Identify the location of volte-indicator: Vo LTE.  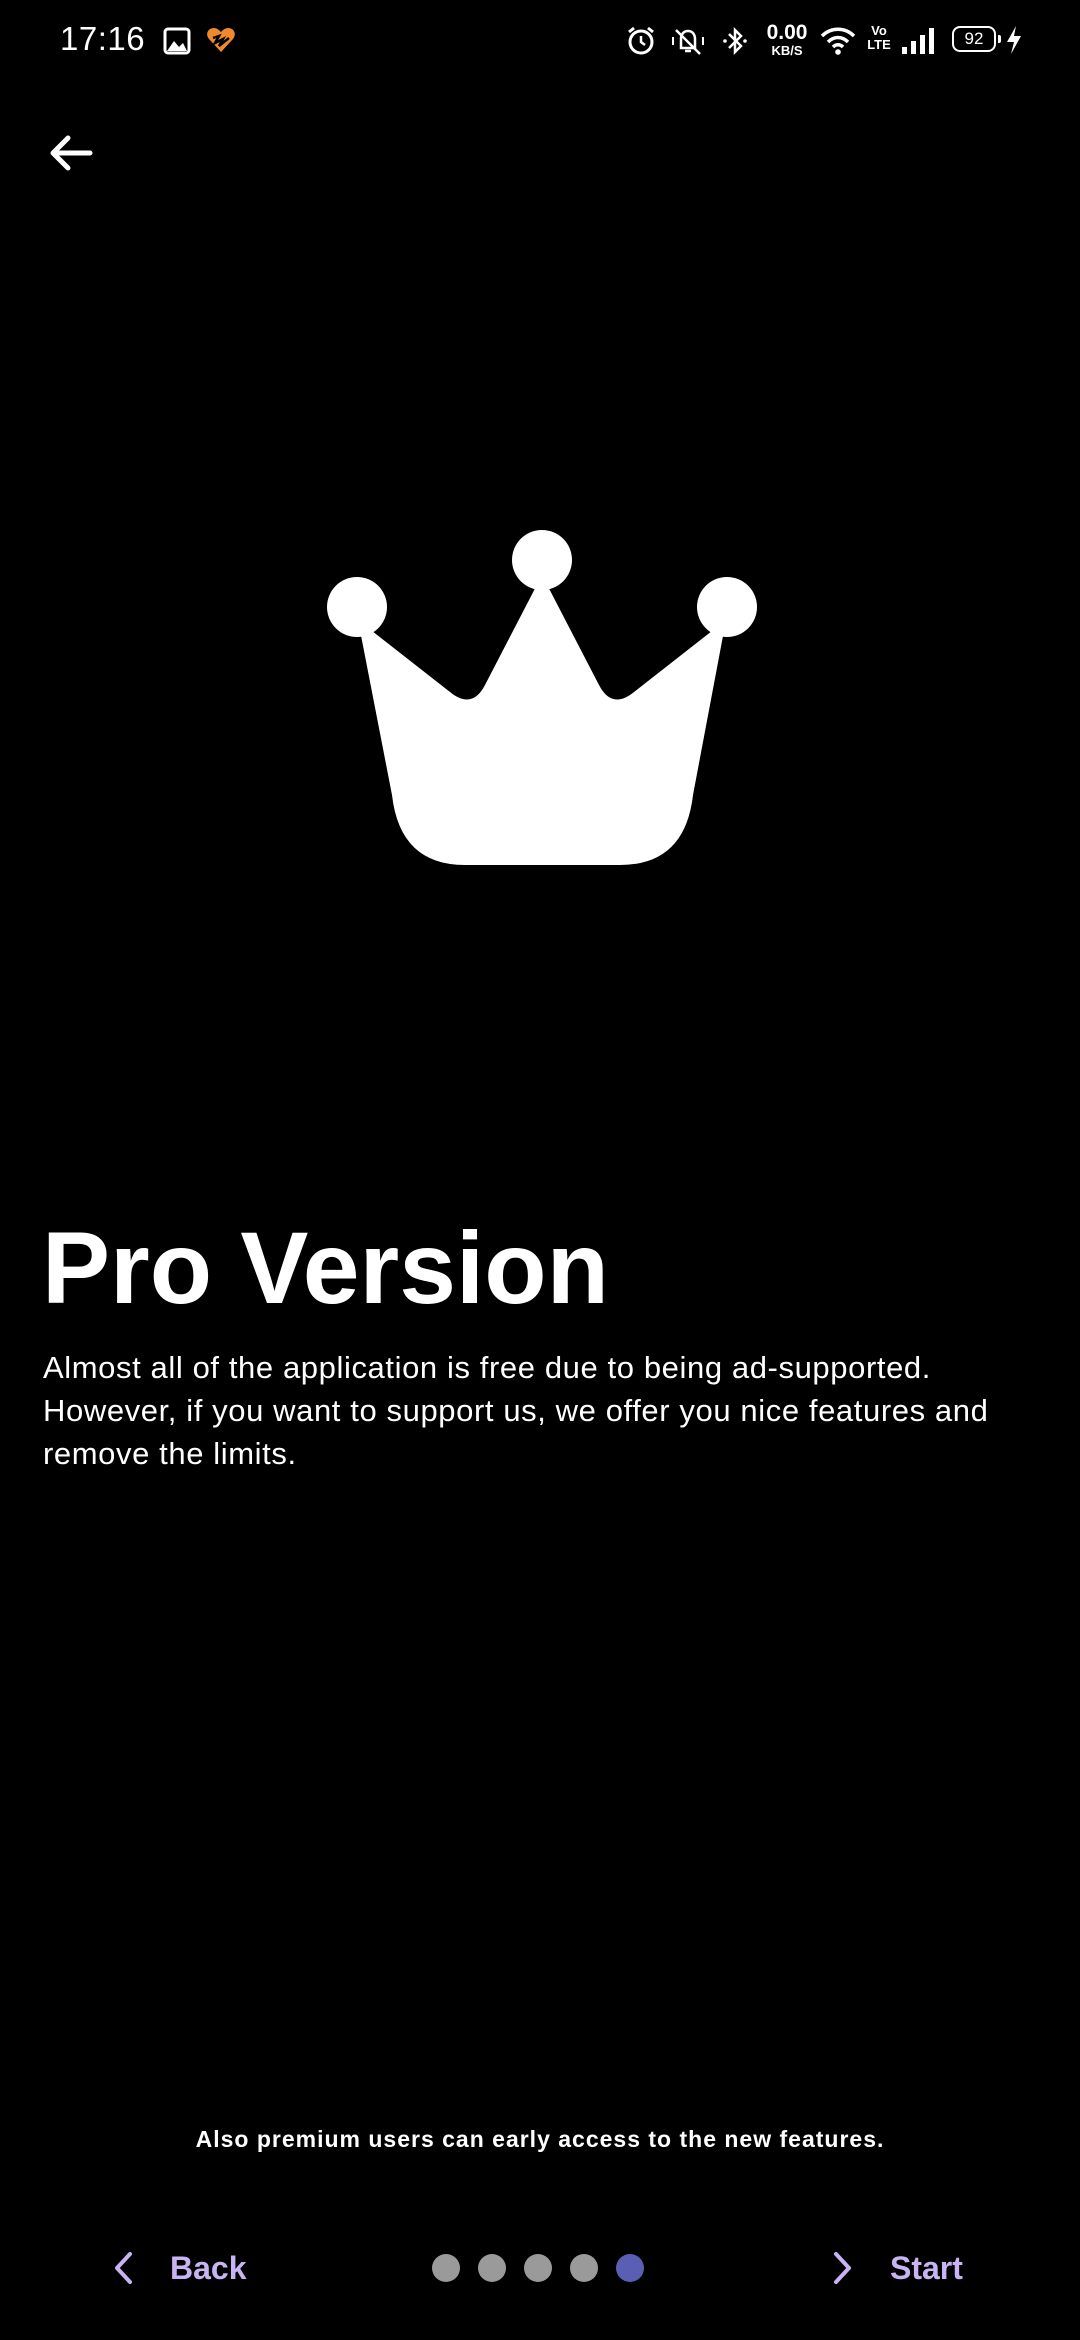
(879, 37).